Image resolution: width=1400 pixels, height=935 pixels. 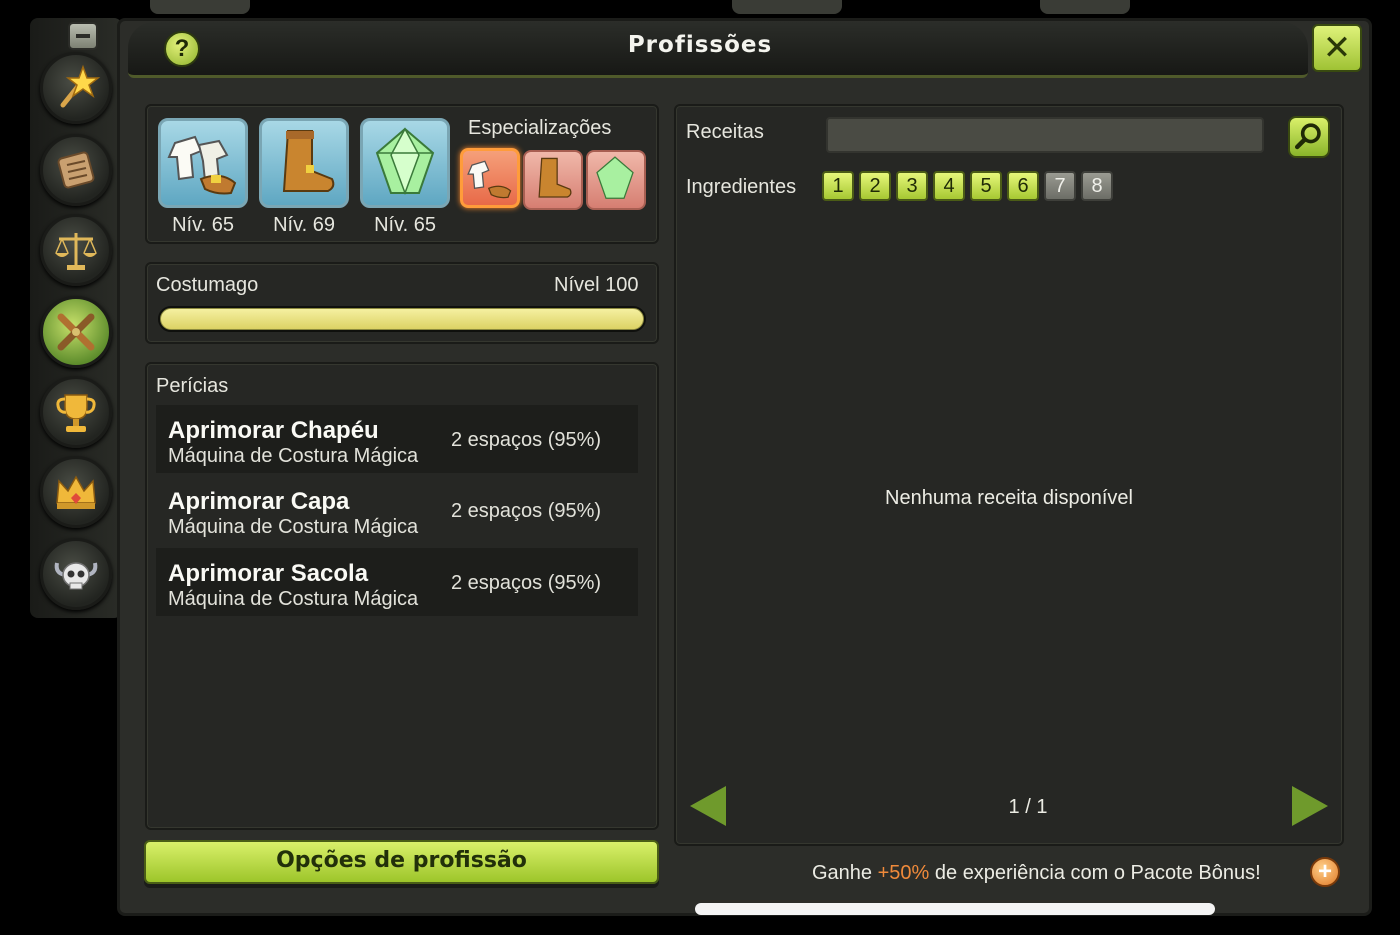 I want to click on ingredient-filter-8: 8, so click(x=1097, y=186).